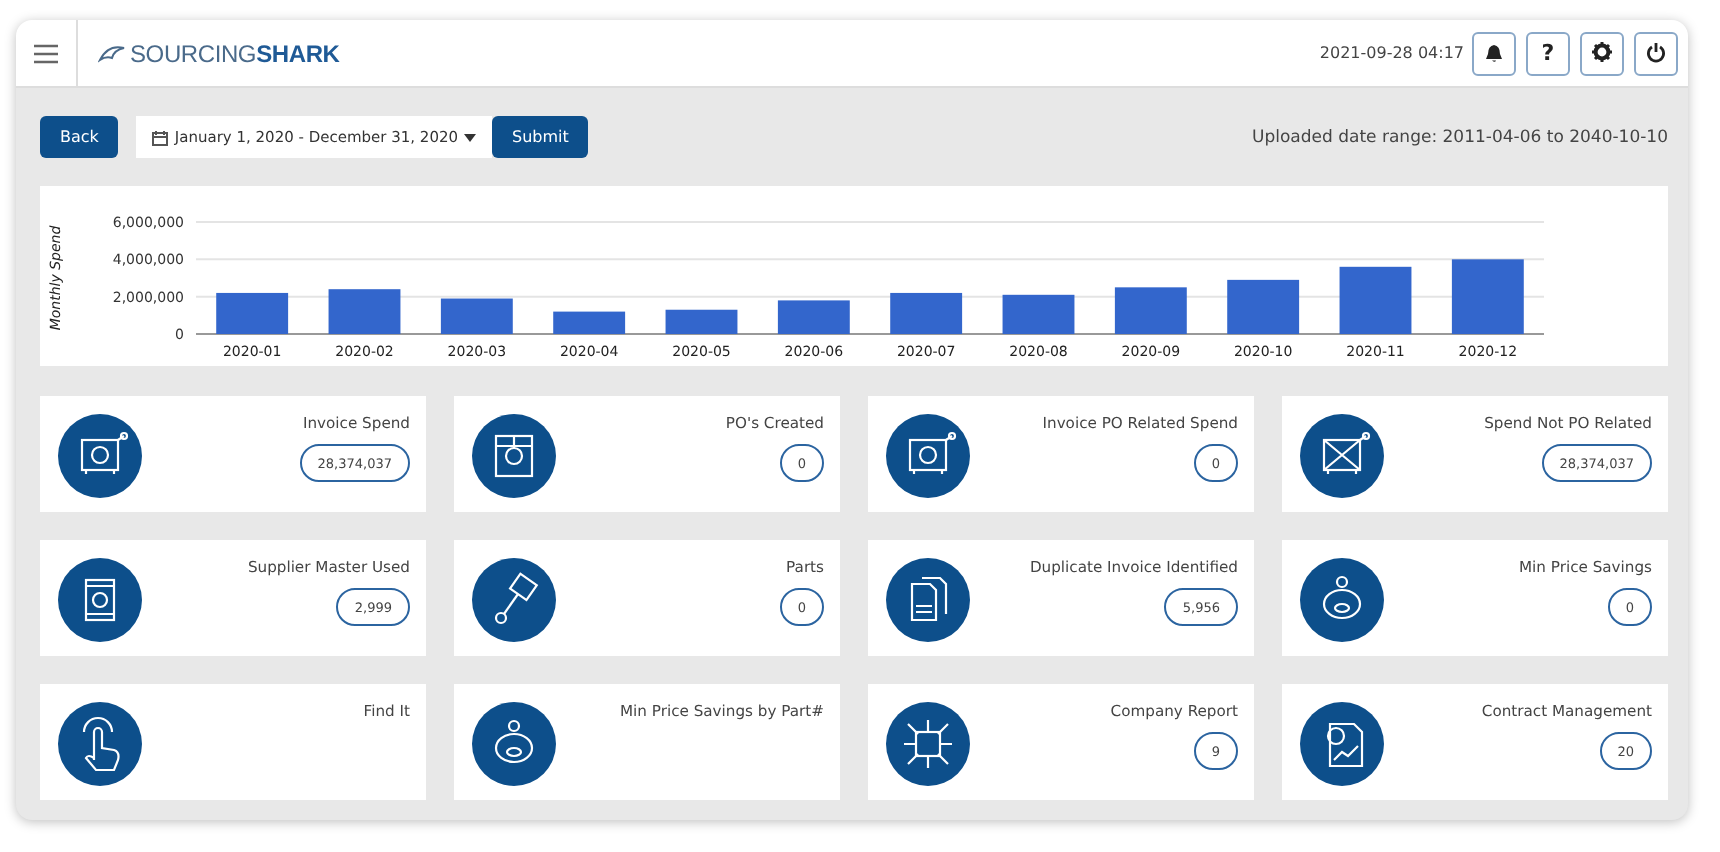  Describe the element at coordinates (160, 137) in the screenshot. I see `calendar-icon` at that location.